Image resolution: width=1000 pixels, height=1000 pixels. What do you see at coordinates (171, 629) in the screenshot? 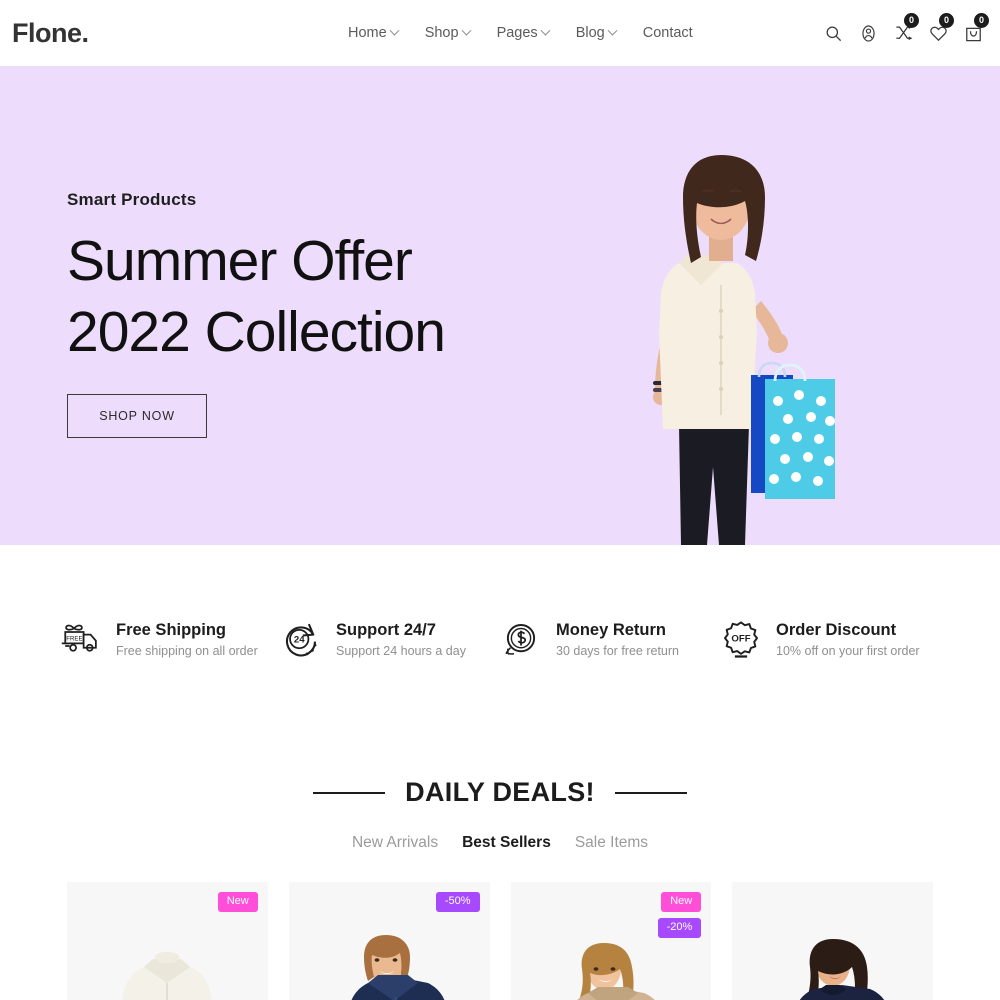
I see `feature-title: Free Shipping` at bounding box center [171, 629].